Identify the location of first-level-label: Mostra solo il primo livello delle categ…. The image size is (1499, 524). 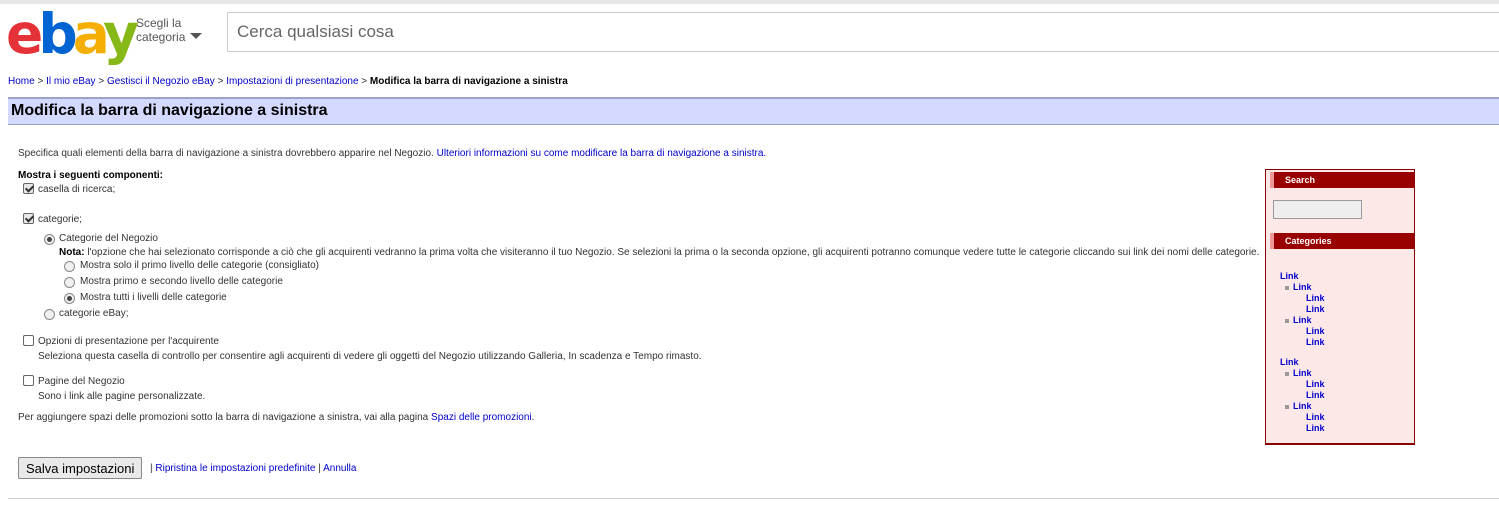
(199, 265).